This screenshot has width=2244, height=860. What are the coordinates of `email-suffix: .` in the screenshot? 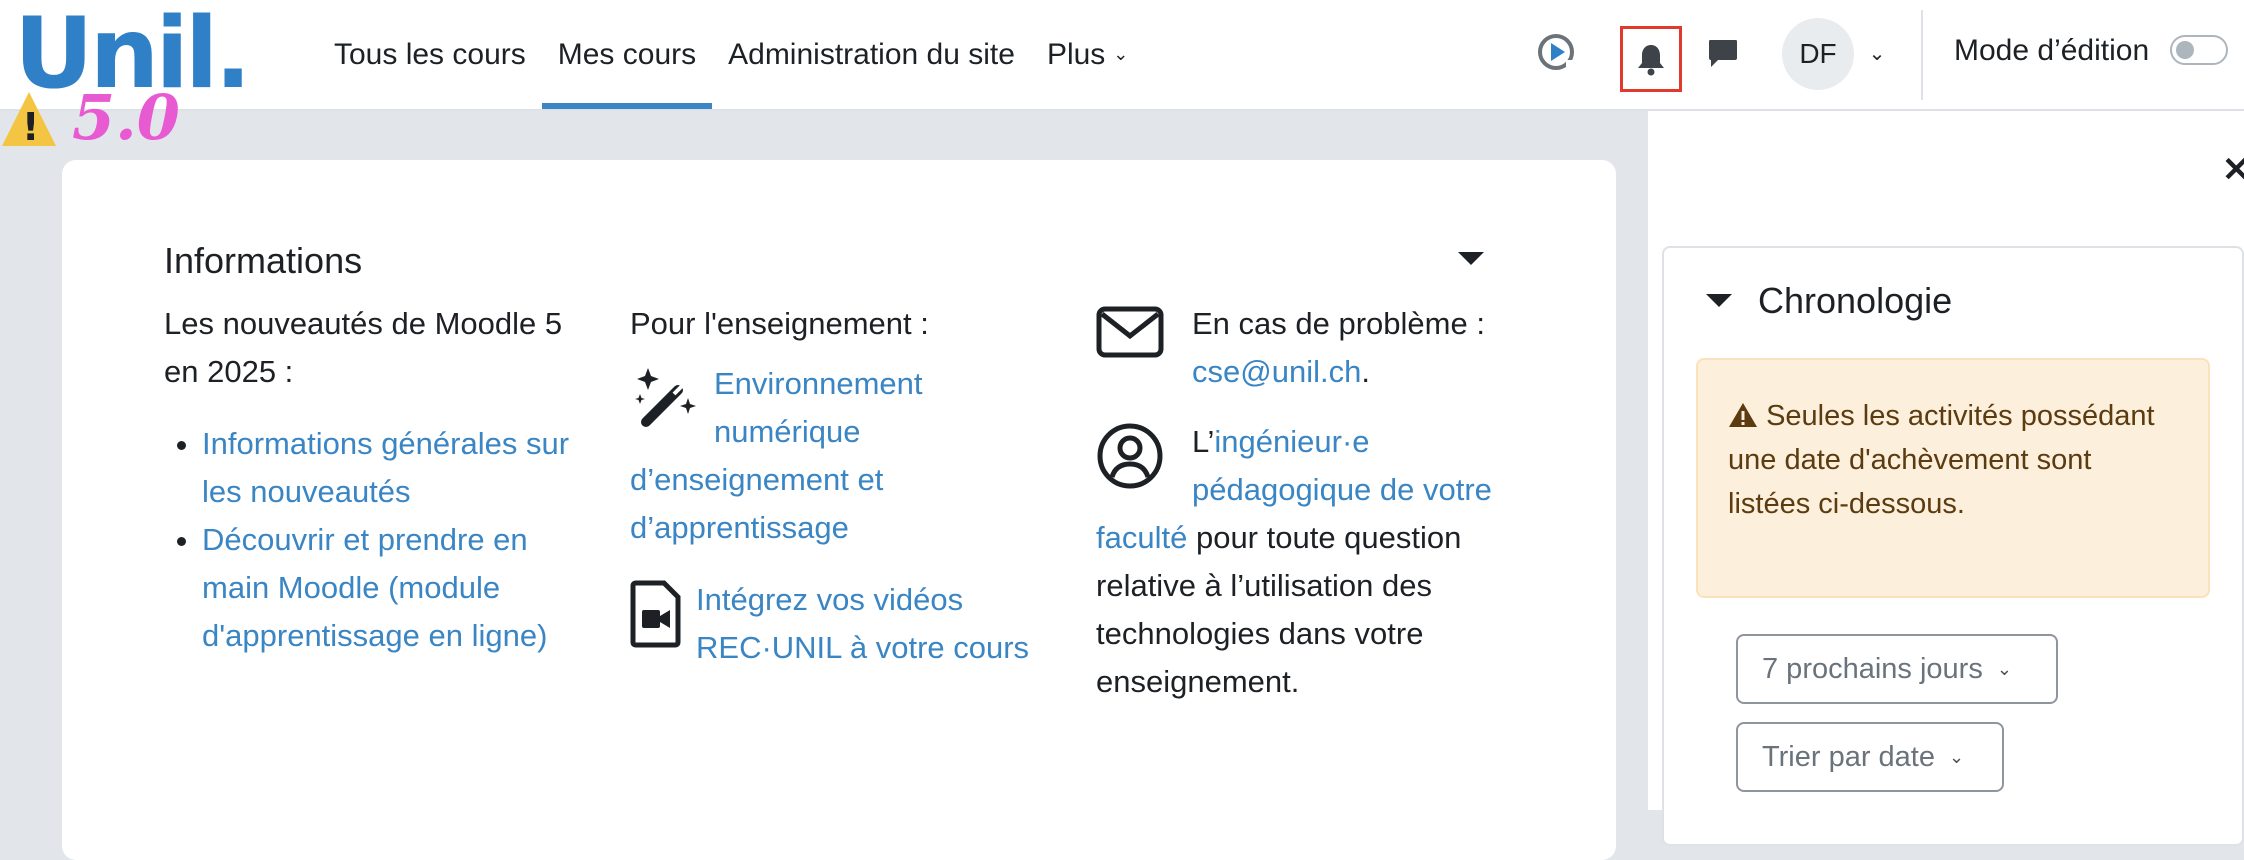 It's located at (1365, 371).